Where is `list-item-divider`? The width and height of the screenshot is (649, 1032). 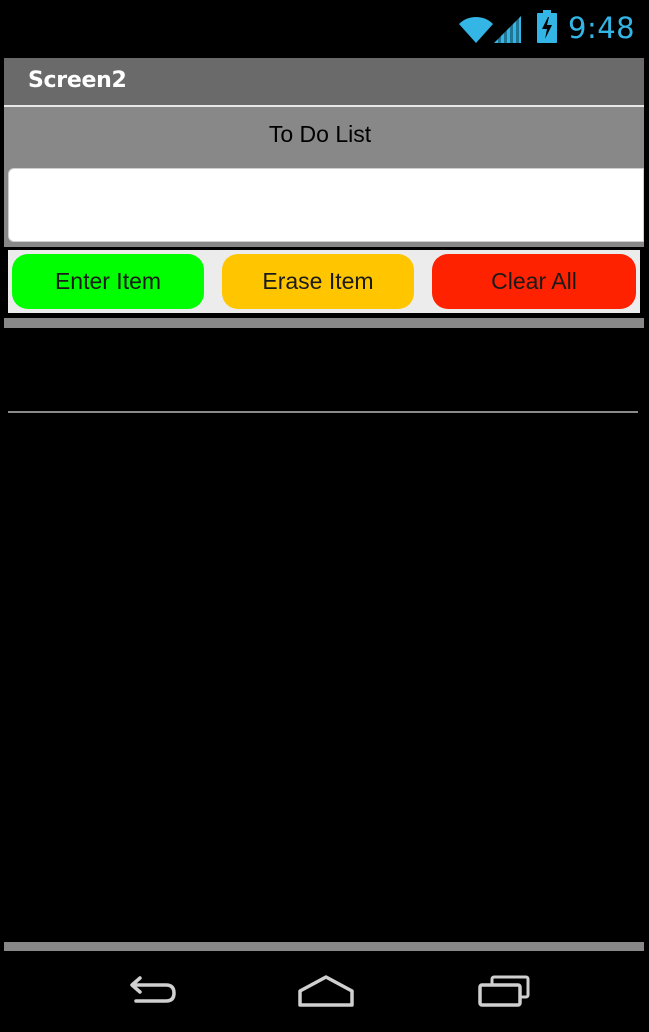
list-item-divider is located at coordinates (323, 412).